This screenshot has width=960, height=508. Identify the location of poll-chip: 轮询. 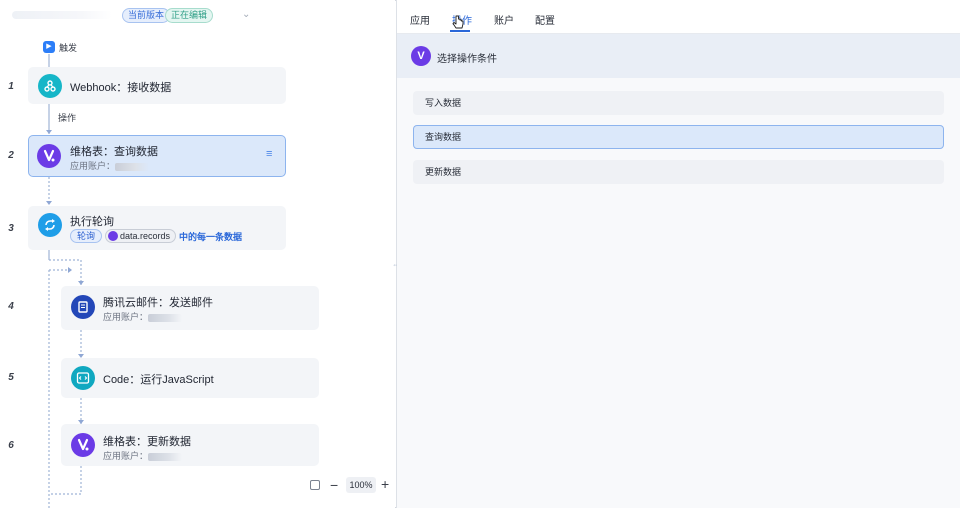
(86, 236).